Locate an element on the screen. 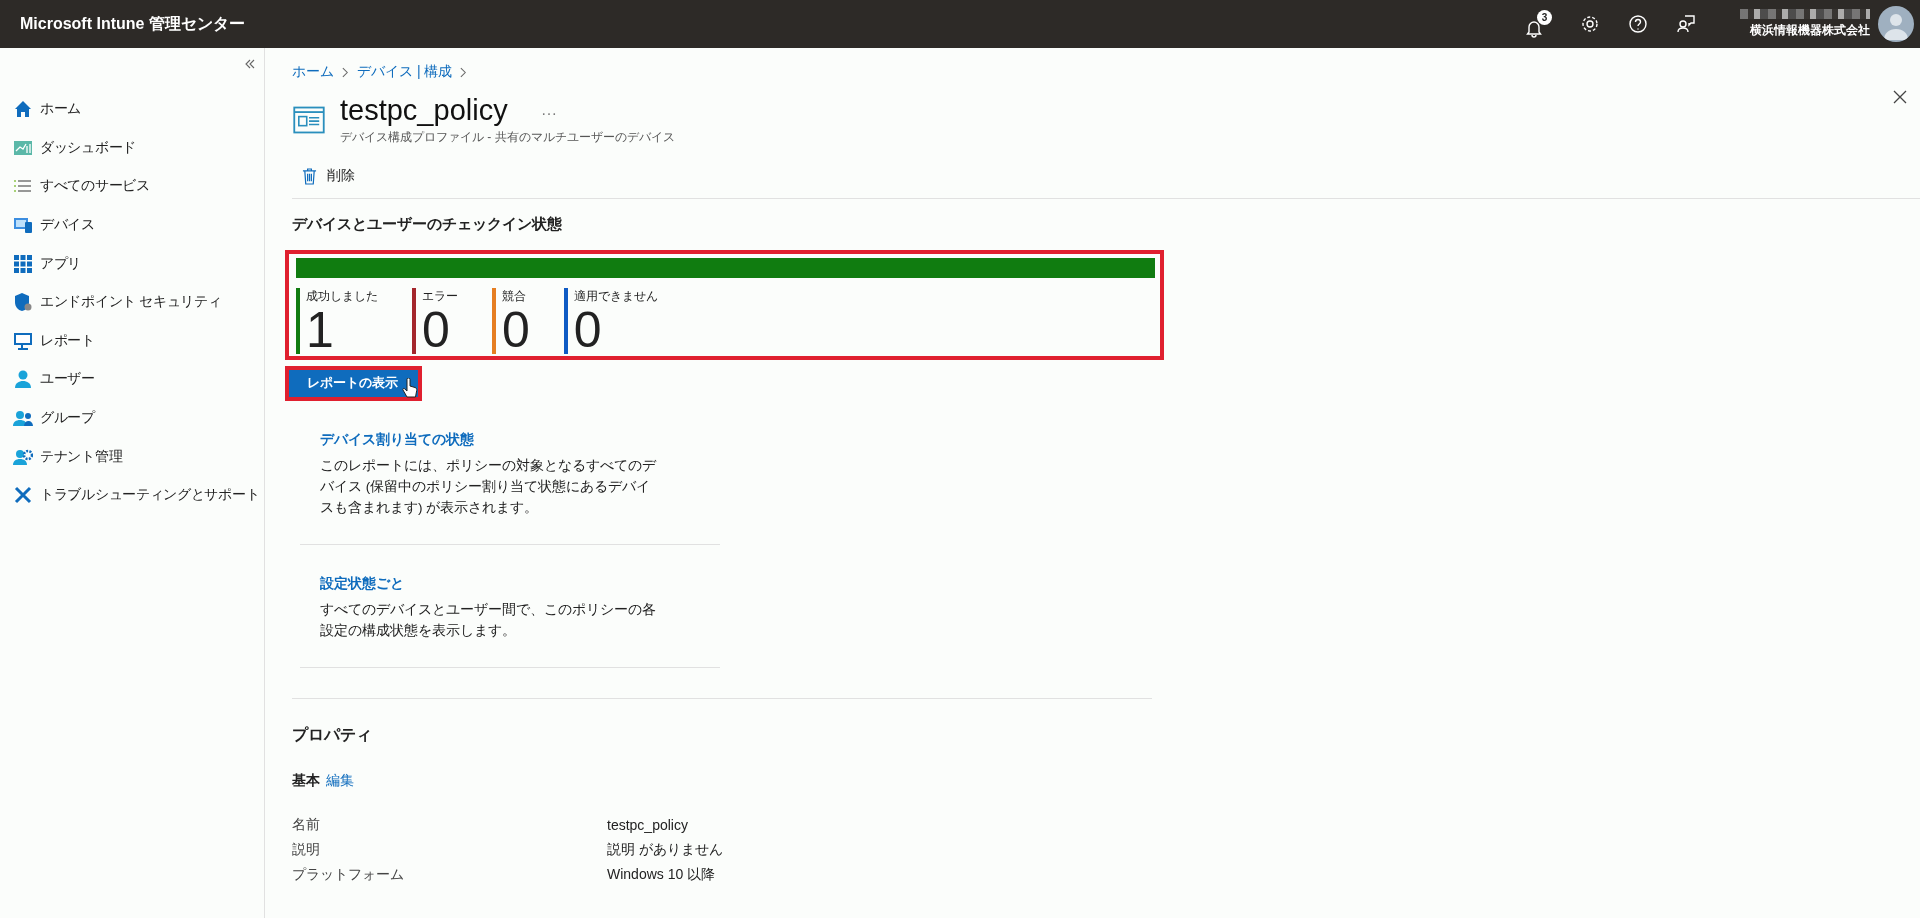  property-value: 説明 がありません is located at coordinates (665, 849).